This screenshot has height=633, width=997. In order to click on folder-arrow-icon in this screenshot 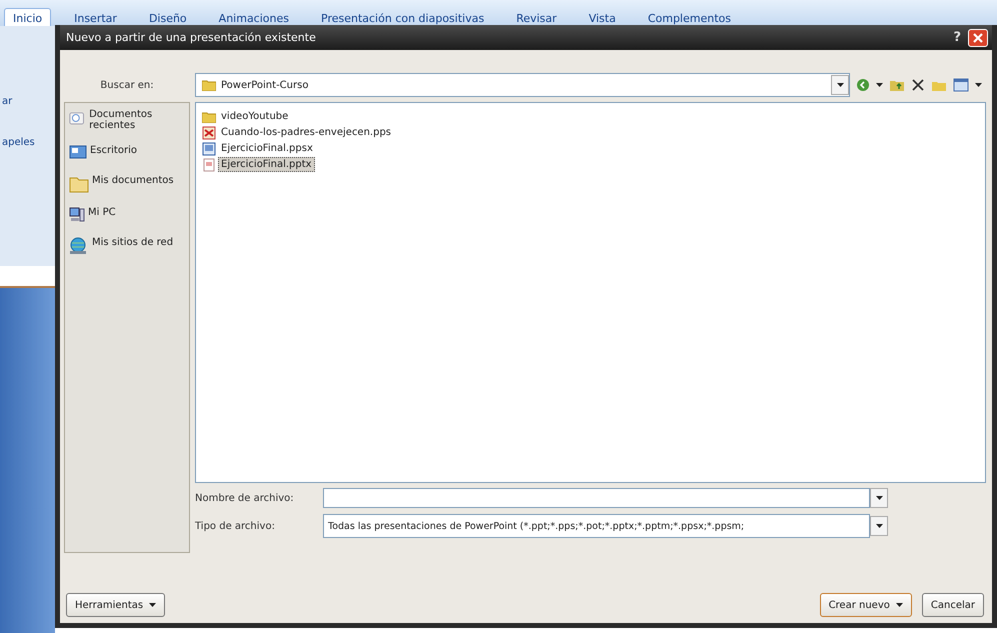, I will do `click(897, 85)`.